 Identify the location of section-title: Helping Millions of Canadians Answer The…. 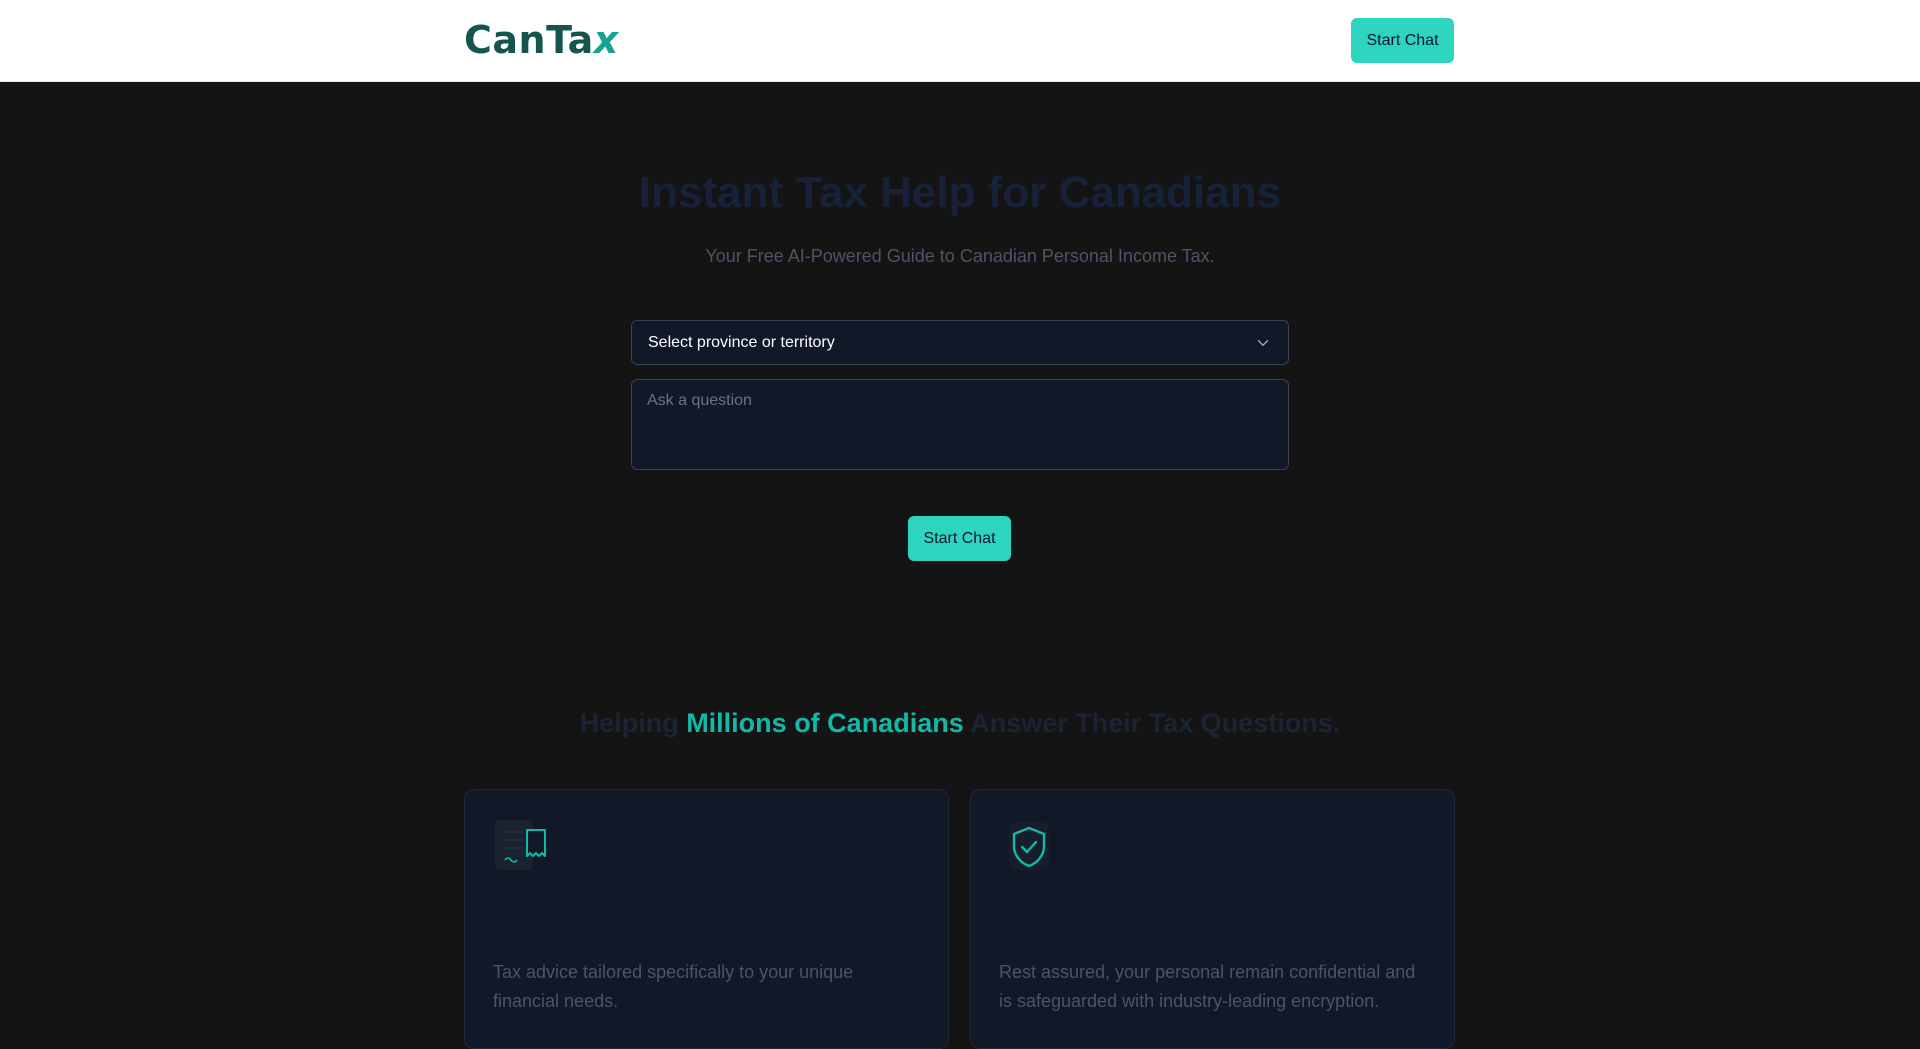
(960, 723).